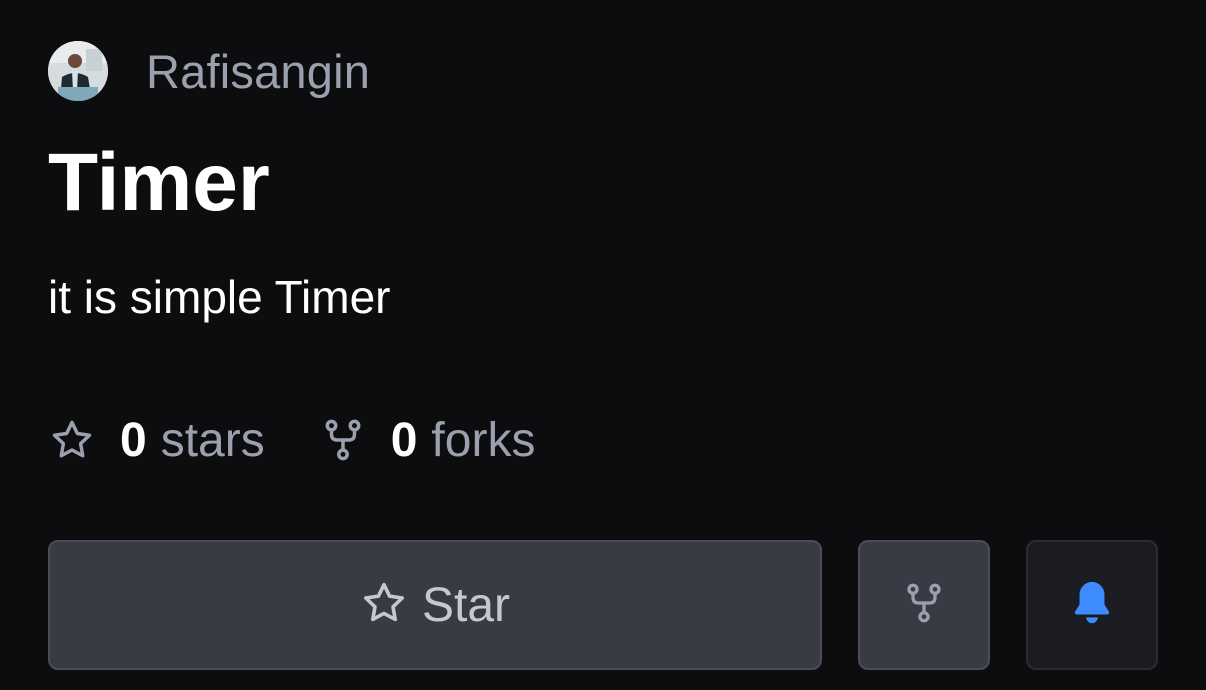  Describe the element at coordinates (404, 440) in the screenshot. I see `forks-count: 0` at that location.